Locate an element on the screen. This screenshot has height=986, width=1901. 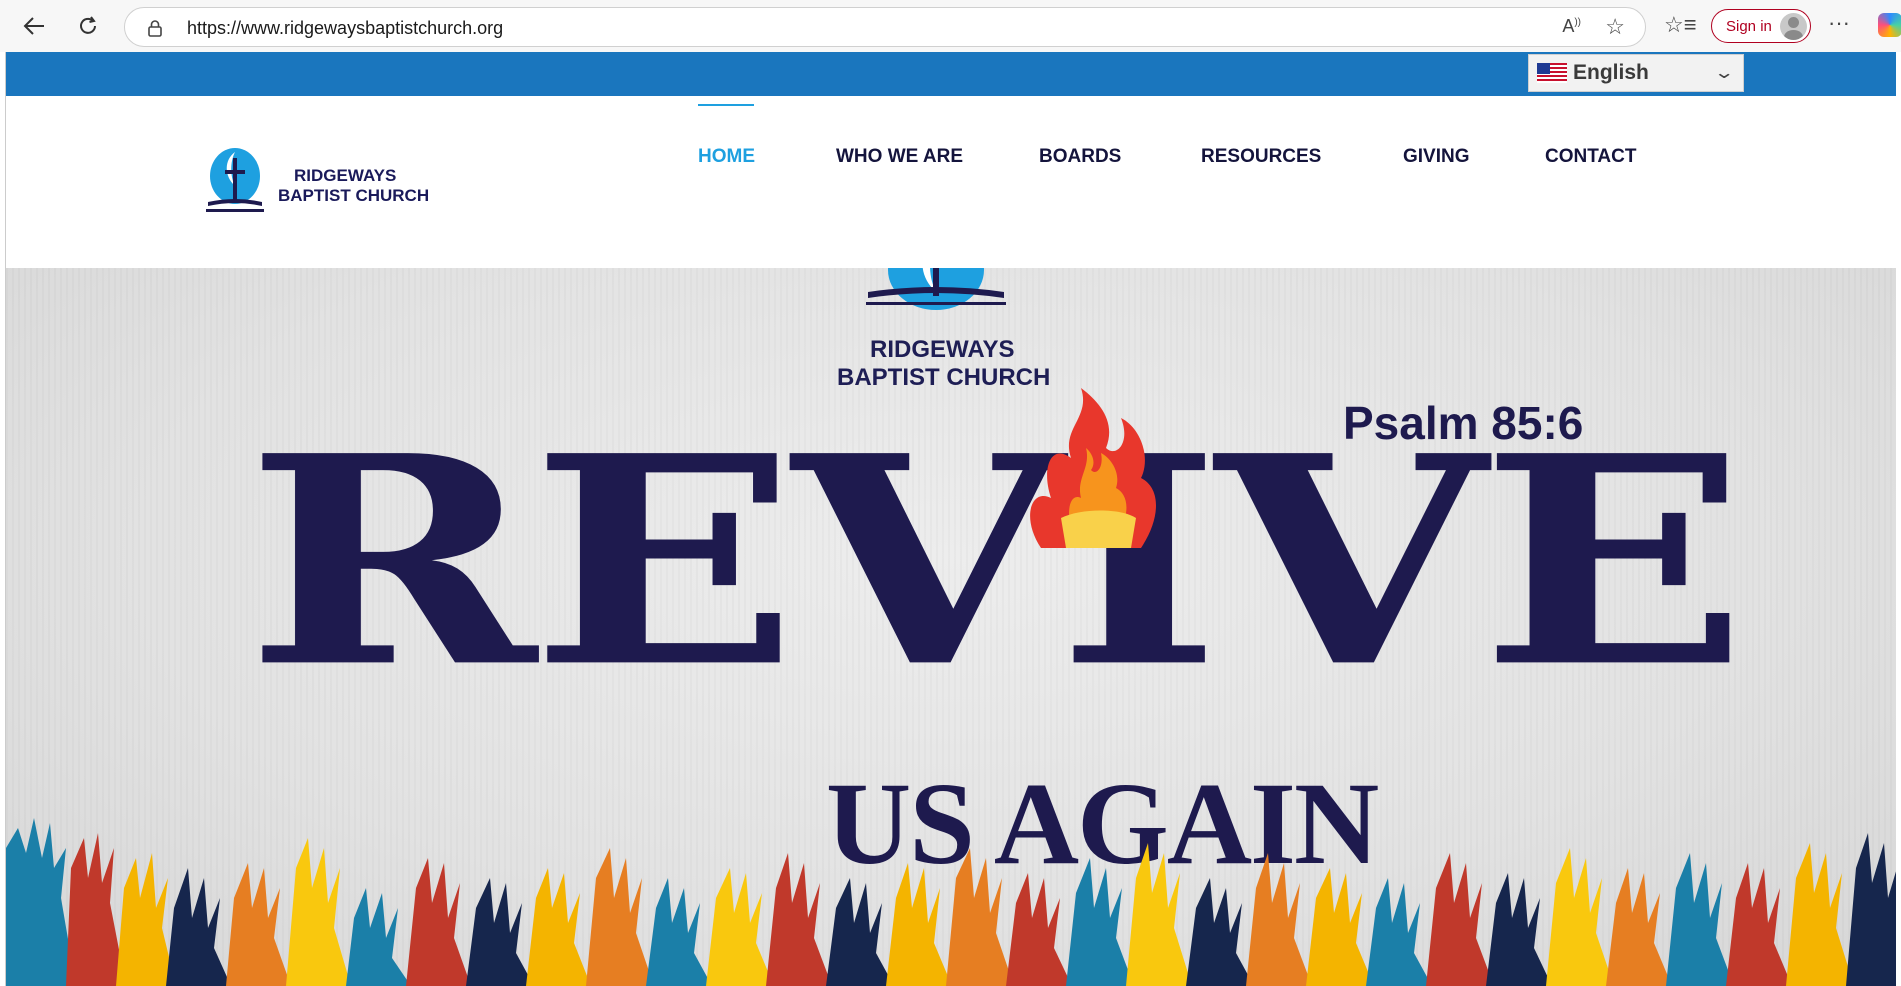
hero-church-line-2: BAPTIST CHURCH is located at coordinates (944, 377).